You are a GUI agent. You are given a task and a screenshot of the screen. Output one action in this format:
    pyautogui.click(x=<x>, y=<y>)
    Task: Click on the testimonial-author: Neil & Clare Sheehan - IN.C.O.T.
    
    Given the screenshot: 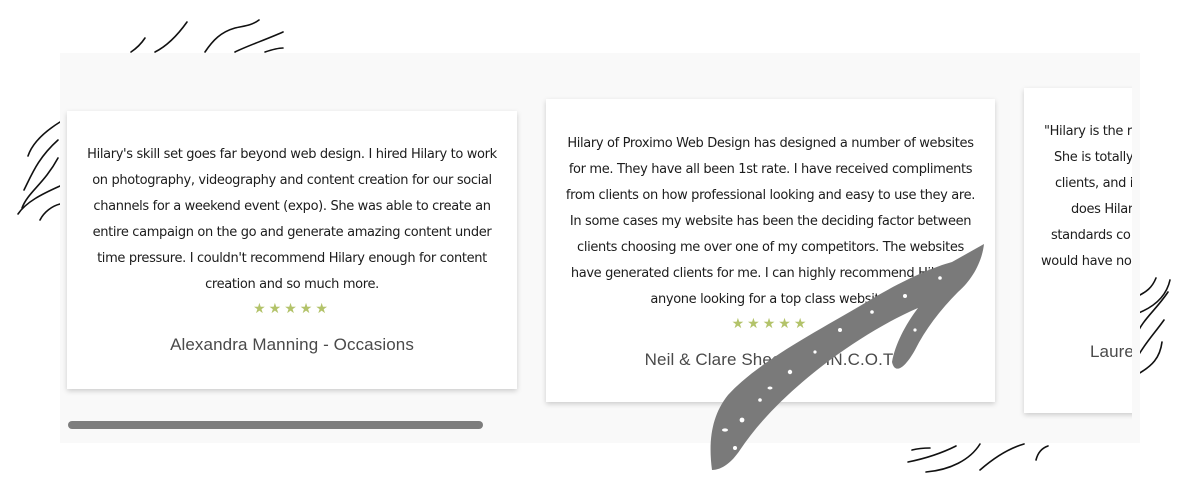 What is the action you would take?
    pyautogui.click(x=770, y=359)
    